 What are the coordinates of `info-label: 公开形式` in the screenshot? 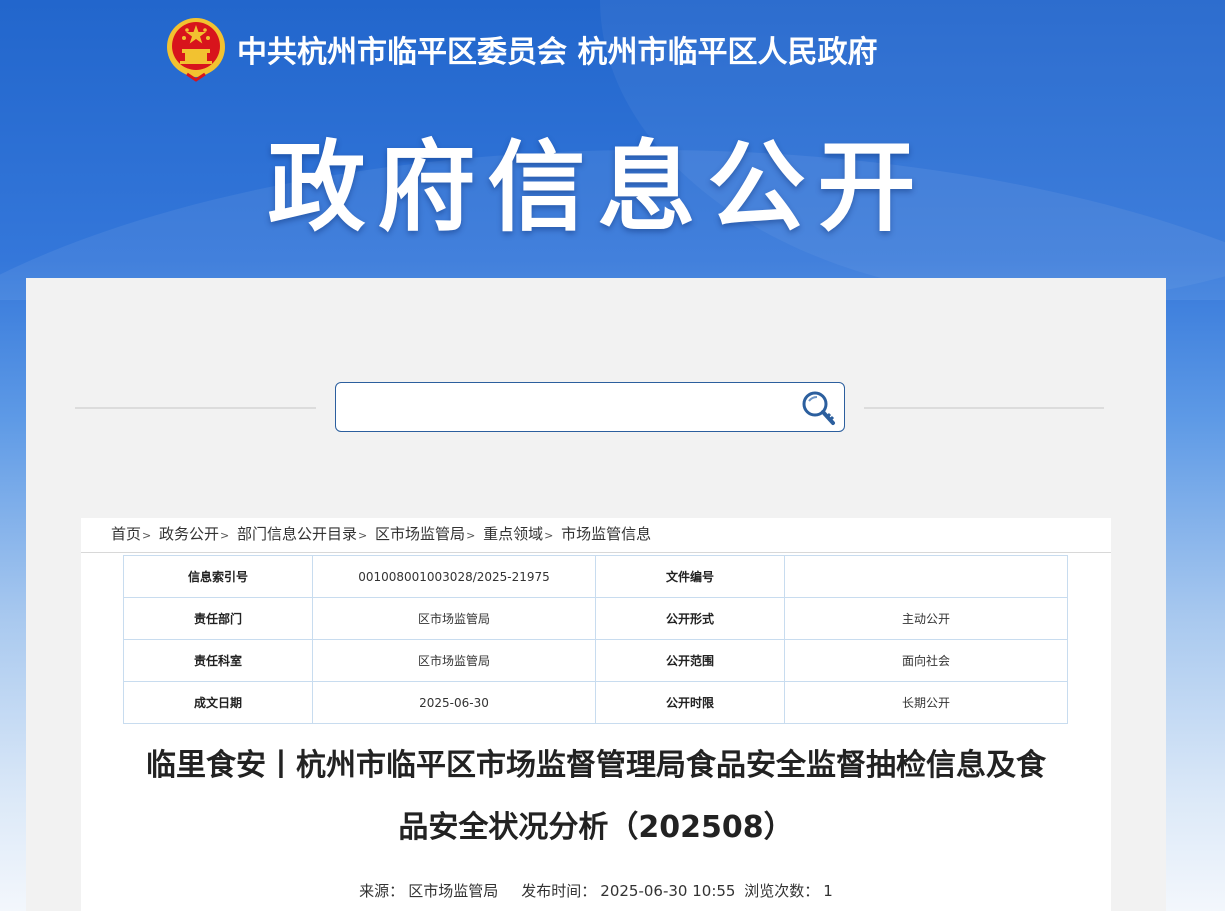 It's located at (690, 618).